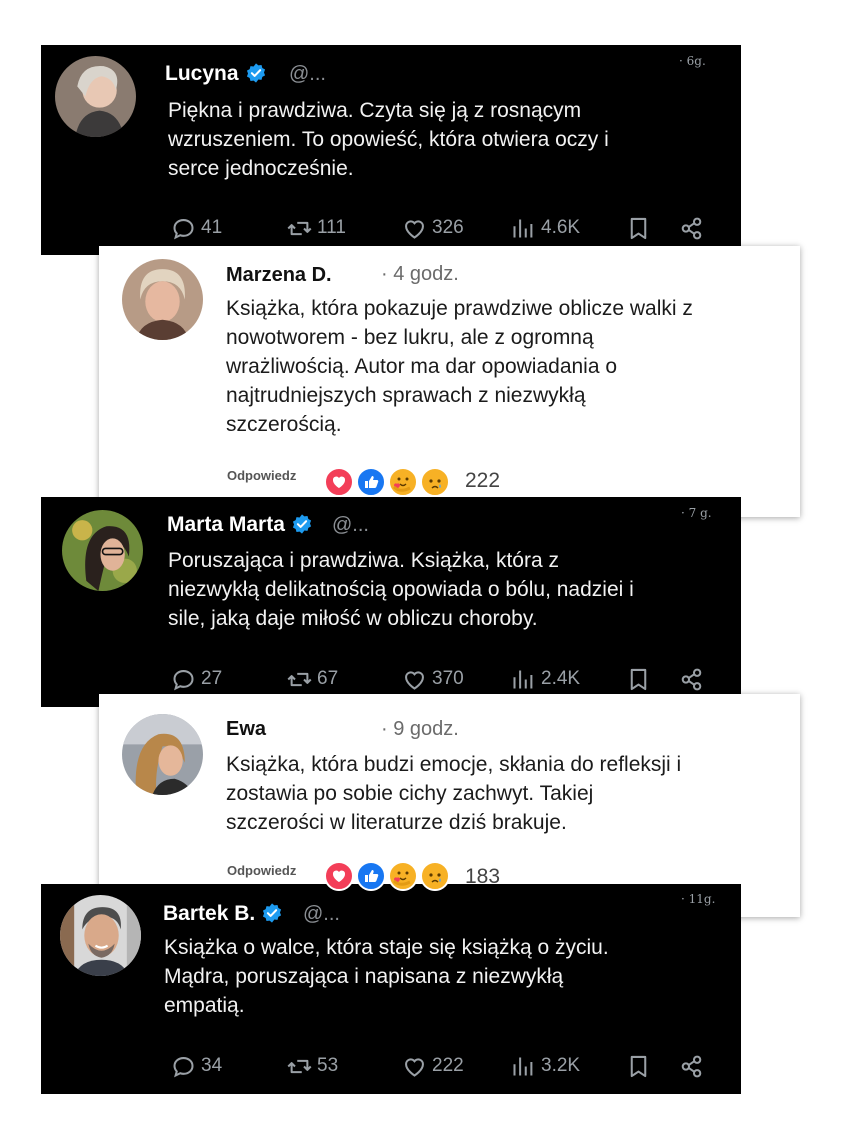 The image size is (856, 1145). Describe the element at coordinates (692, 61) in the screenshot. I see `post-time: · 6g.` at that location.